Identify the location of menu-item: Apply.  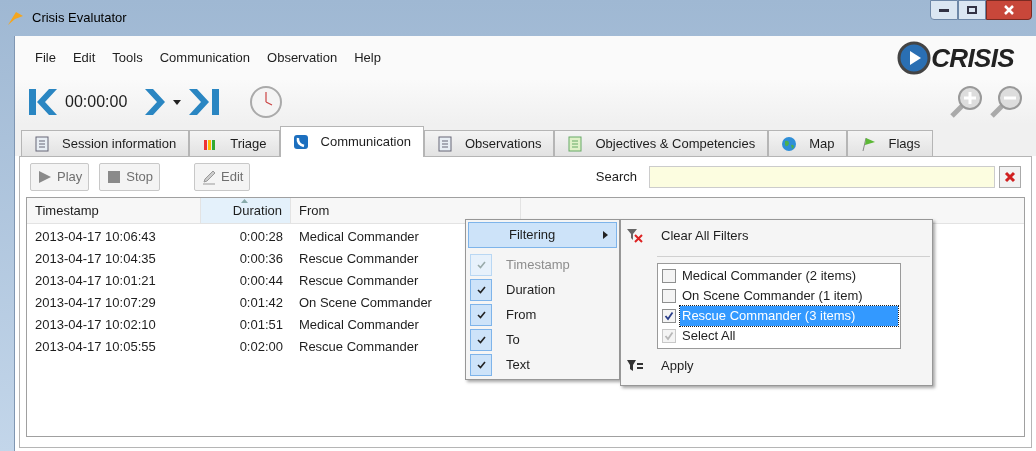
(677, 366).